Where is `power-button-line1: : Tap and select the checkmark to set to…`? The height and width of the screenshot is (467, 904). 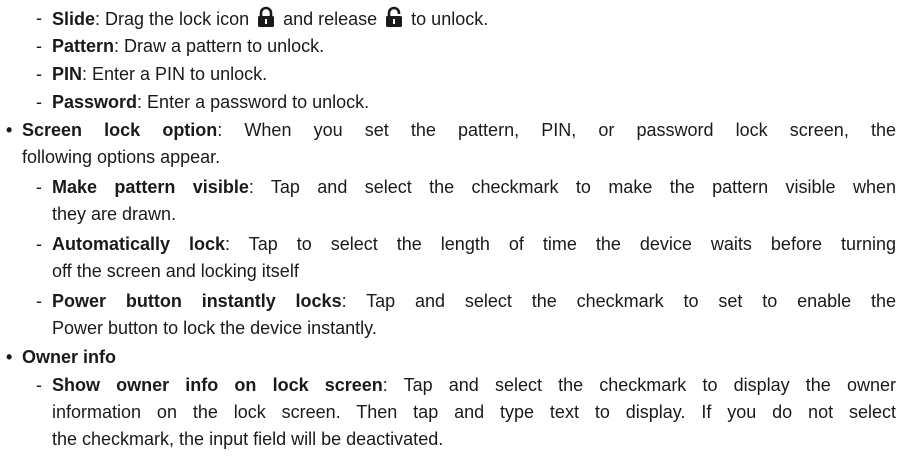
power-button-line1: : Tap and select the checkmark to set to… is located at coordinates (619, 301).